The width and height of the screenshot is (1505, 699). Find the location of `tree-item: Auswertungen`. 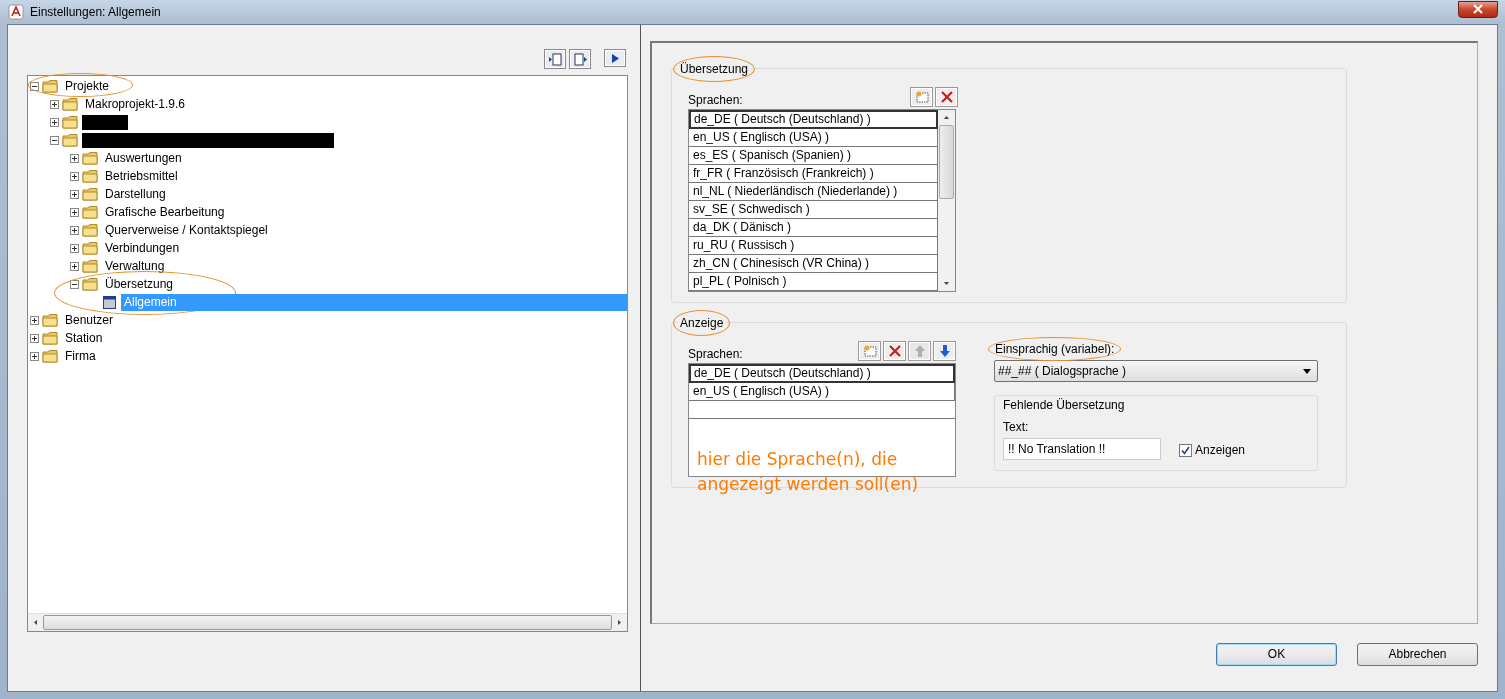

tree-item: Auswertungen is located at coordinates (143, 158).